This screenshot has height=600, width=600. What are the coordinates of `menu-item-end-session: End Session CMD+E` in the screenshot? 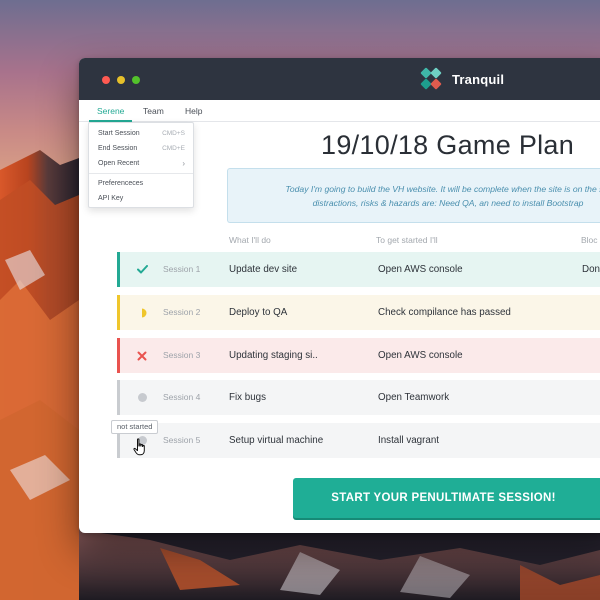 It's located at (141, 148).